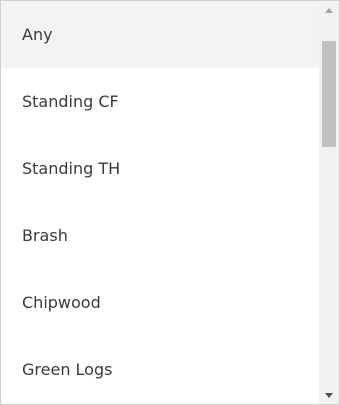 Image resolution: width=340 pixels, height=405 pixels. I want to click on triangle-up-icon, so click(329, 10).